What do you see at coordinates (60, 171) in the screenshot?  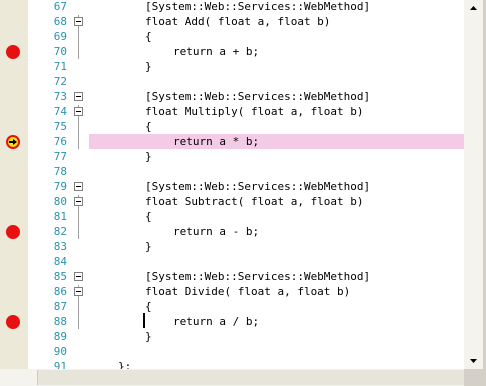 I see `line-number: 78` at bounding box center [60, 171].